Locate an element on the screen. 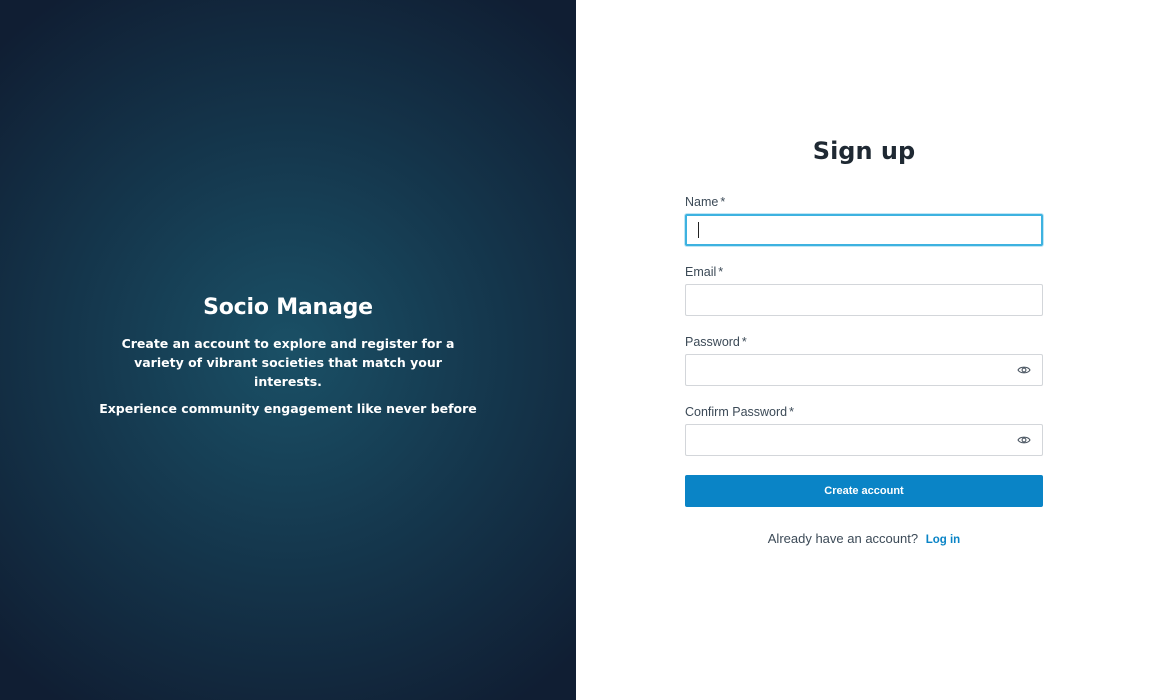  email-input-wrap is located at coordinates (864, 300).